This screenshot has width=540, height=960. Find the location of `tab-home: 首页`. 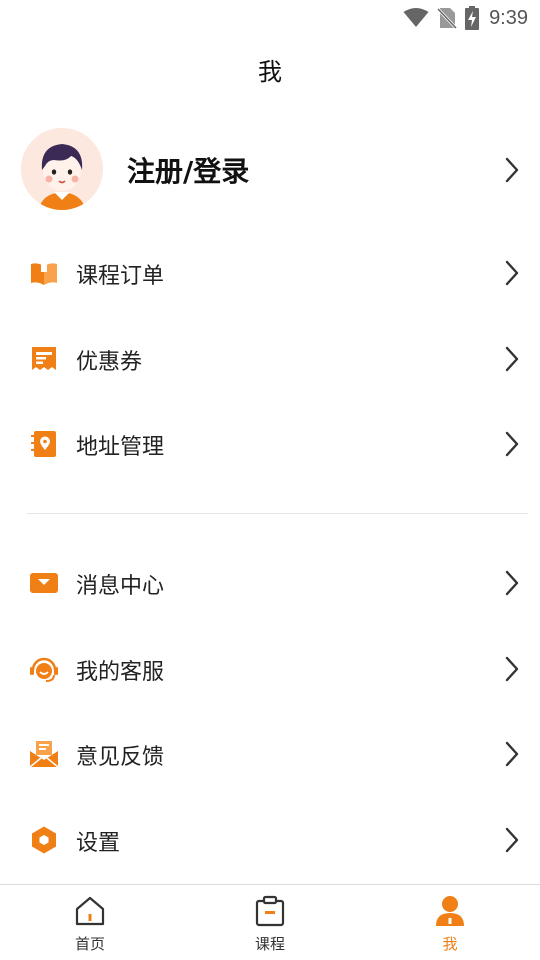

tab-home: 首页 is located at coordinates (90, 922).